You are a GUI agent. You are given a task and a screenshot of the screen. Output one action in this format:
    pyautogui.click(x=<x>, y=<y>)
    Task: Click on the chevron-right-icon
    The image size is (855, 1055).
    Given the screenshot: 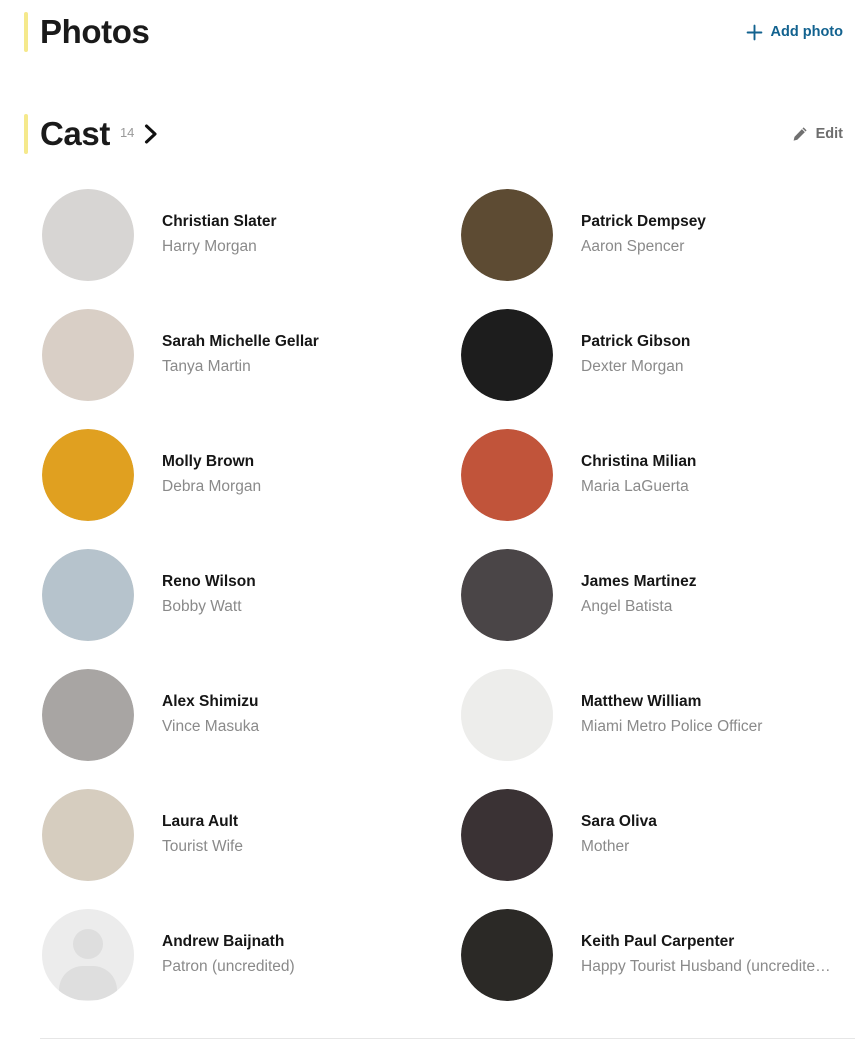 What is the action you would take?
    pyautogui.click(x=151, y=134)
    